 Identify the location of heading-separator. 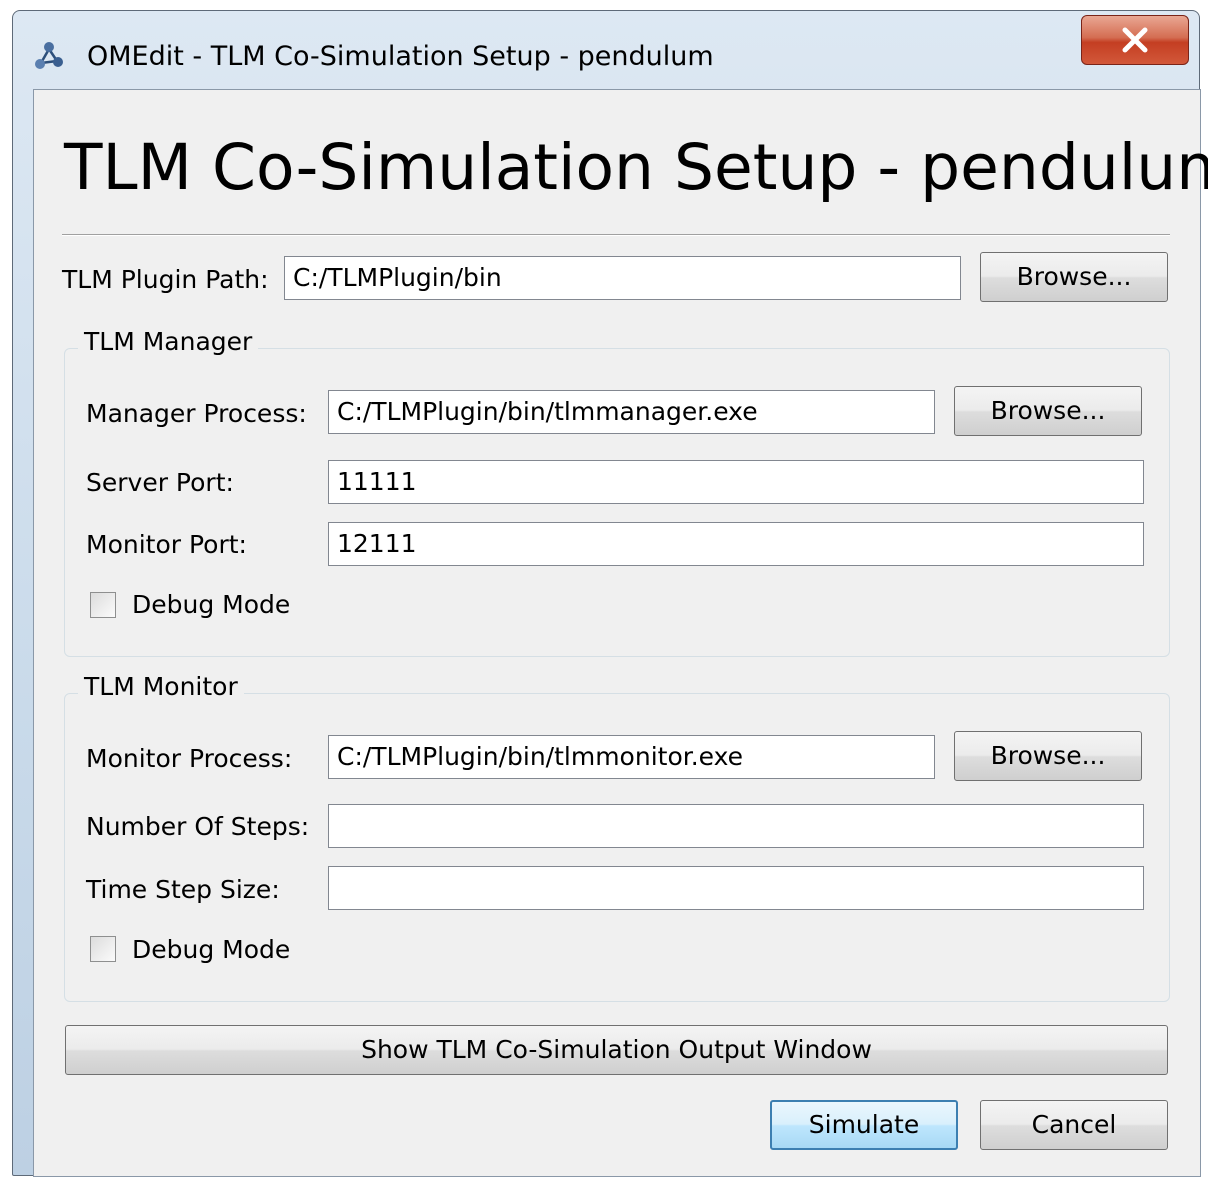
(616, 235).